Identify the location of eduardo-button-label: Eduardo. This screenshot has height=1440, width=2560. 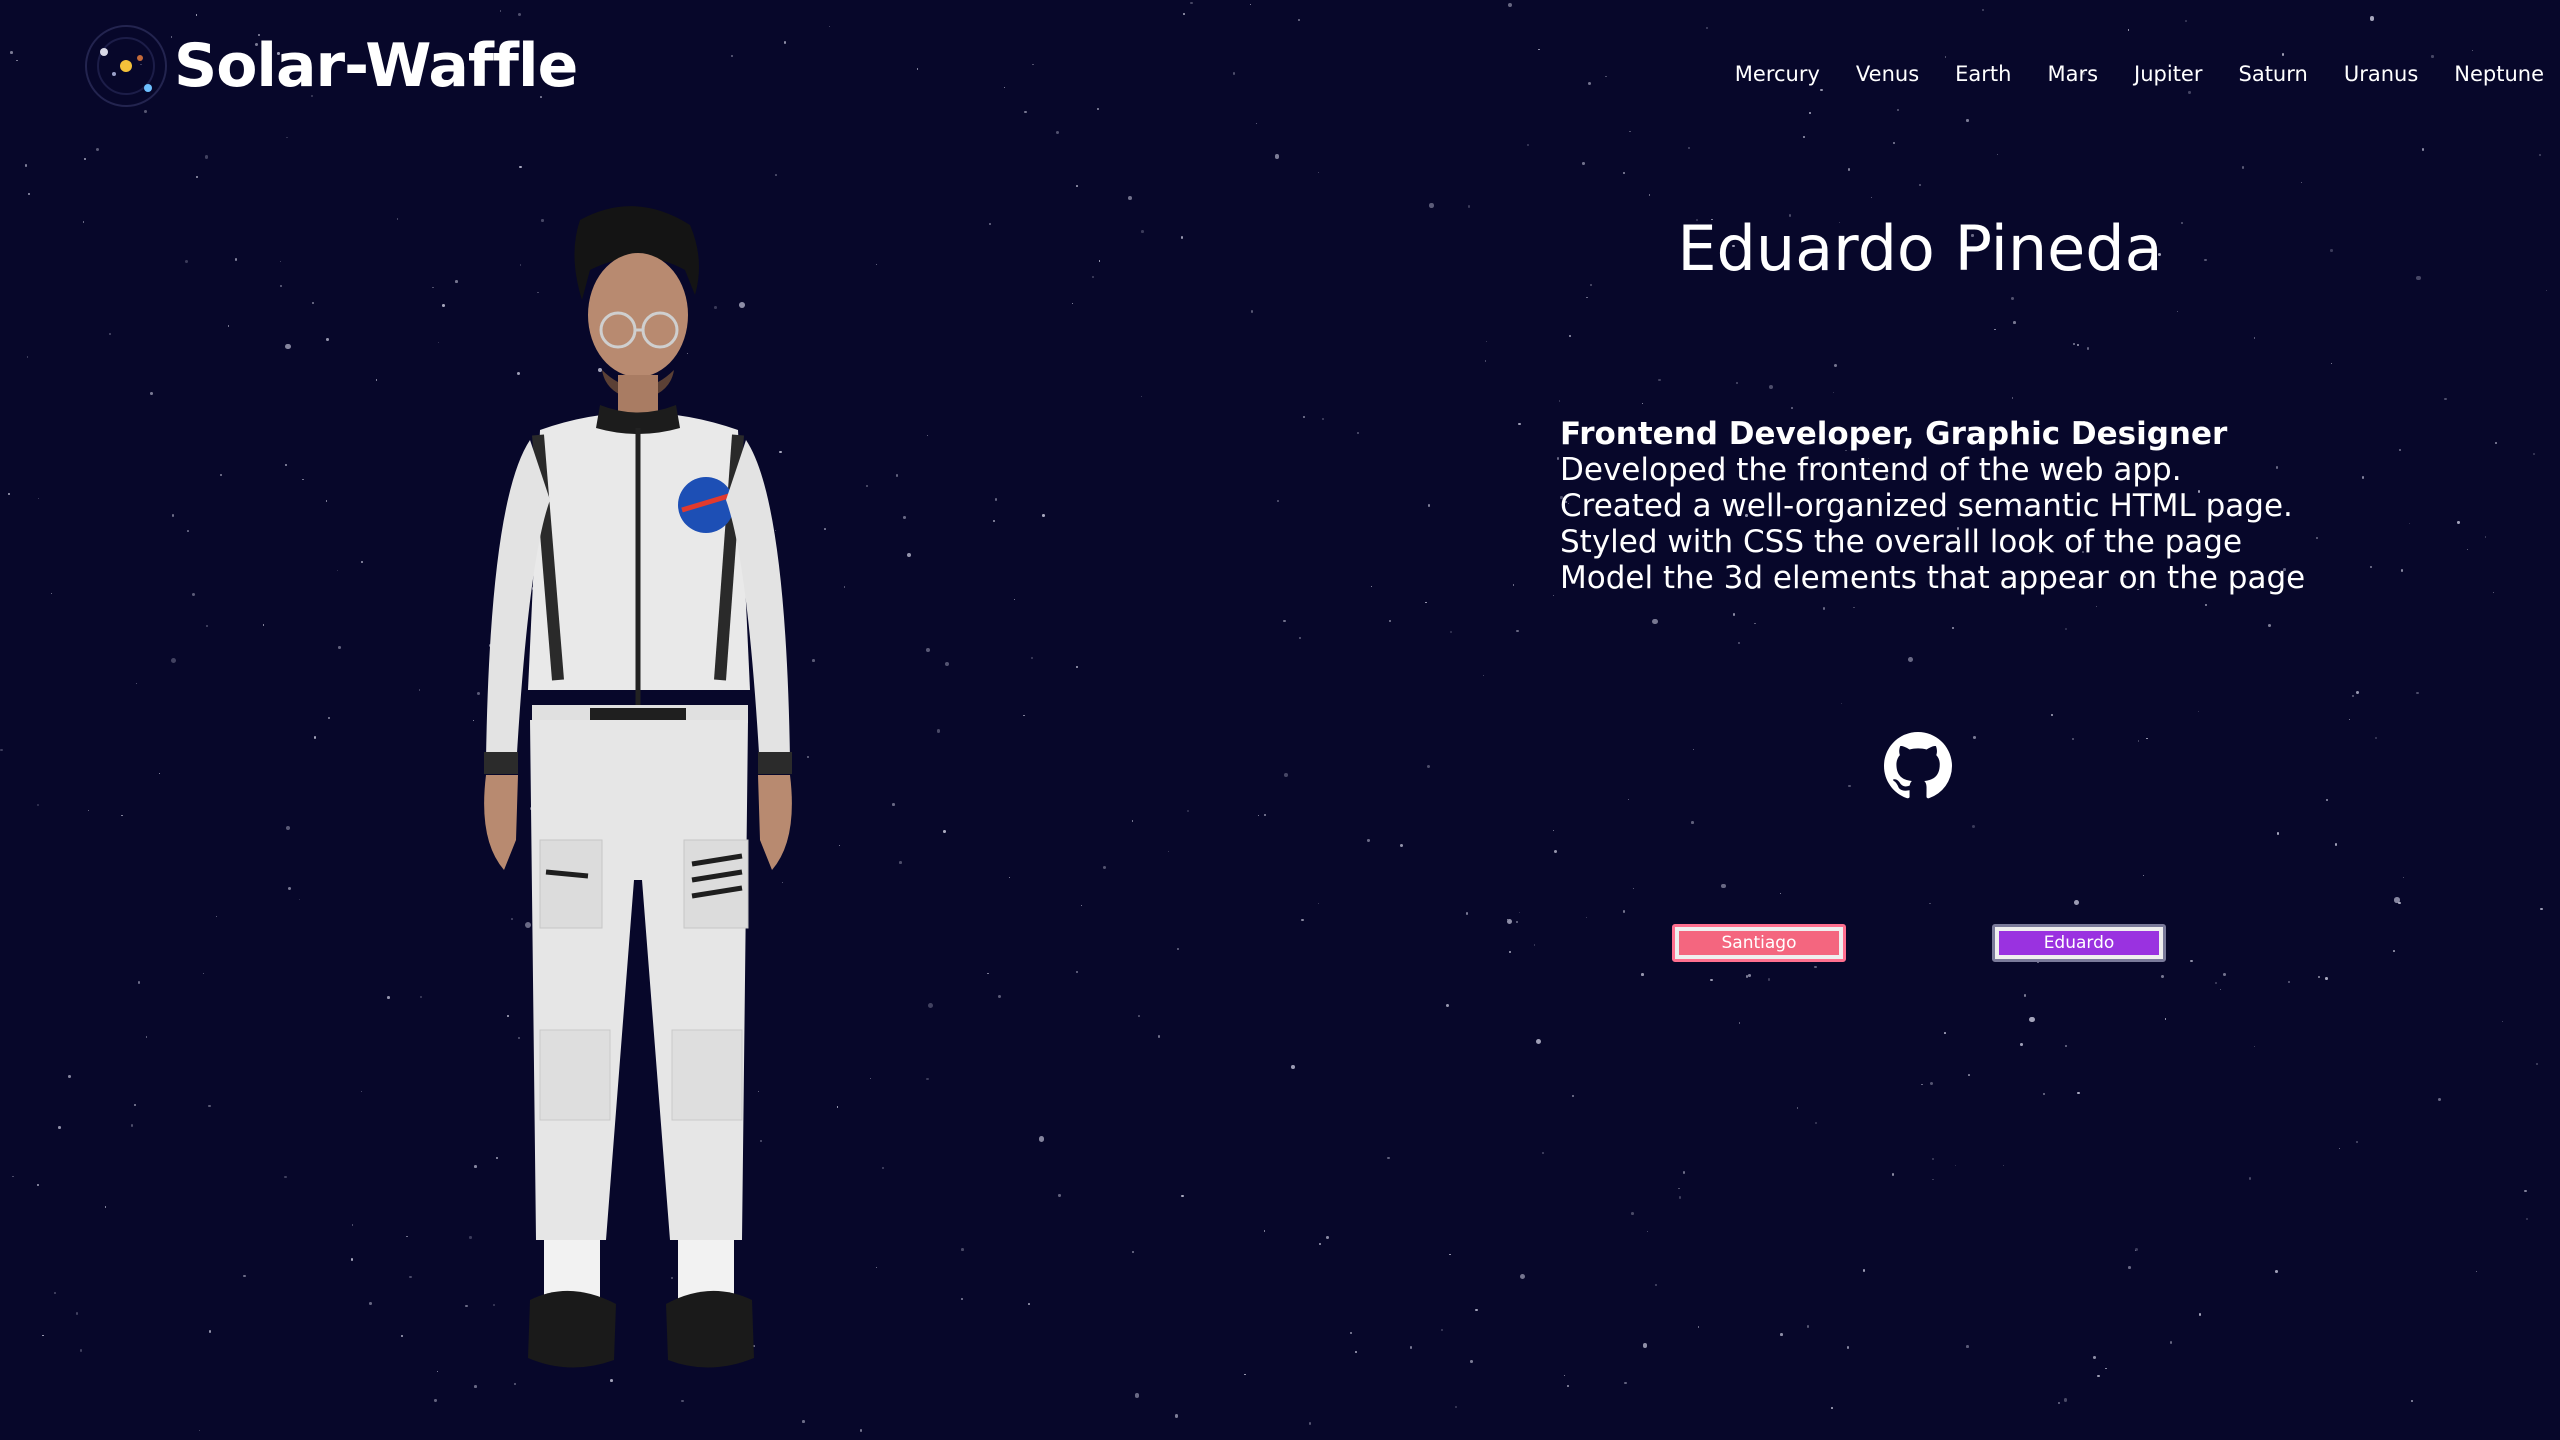
(2079, 943).